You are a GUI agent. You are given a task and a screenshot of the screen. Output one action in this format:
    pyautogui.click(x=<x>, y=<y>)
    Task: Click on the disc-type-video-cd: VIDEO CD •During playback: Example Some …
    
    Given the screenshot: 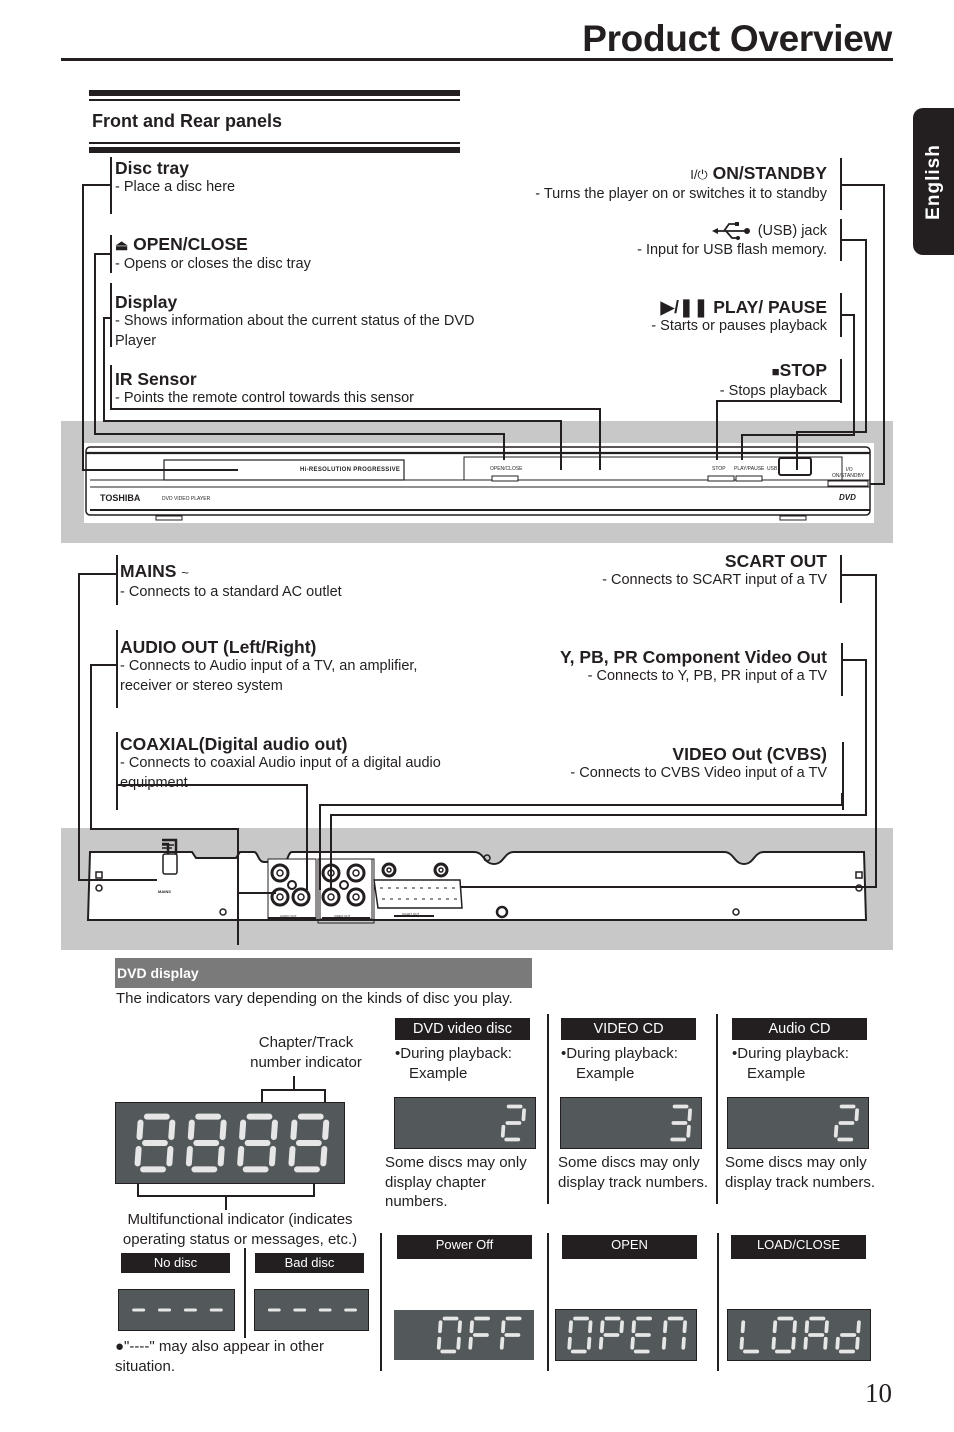 What is the action you would take?
    pyautogui.click(x=635, y=1105)
    